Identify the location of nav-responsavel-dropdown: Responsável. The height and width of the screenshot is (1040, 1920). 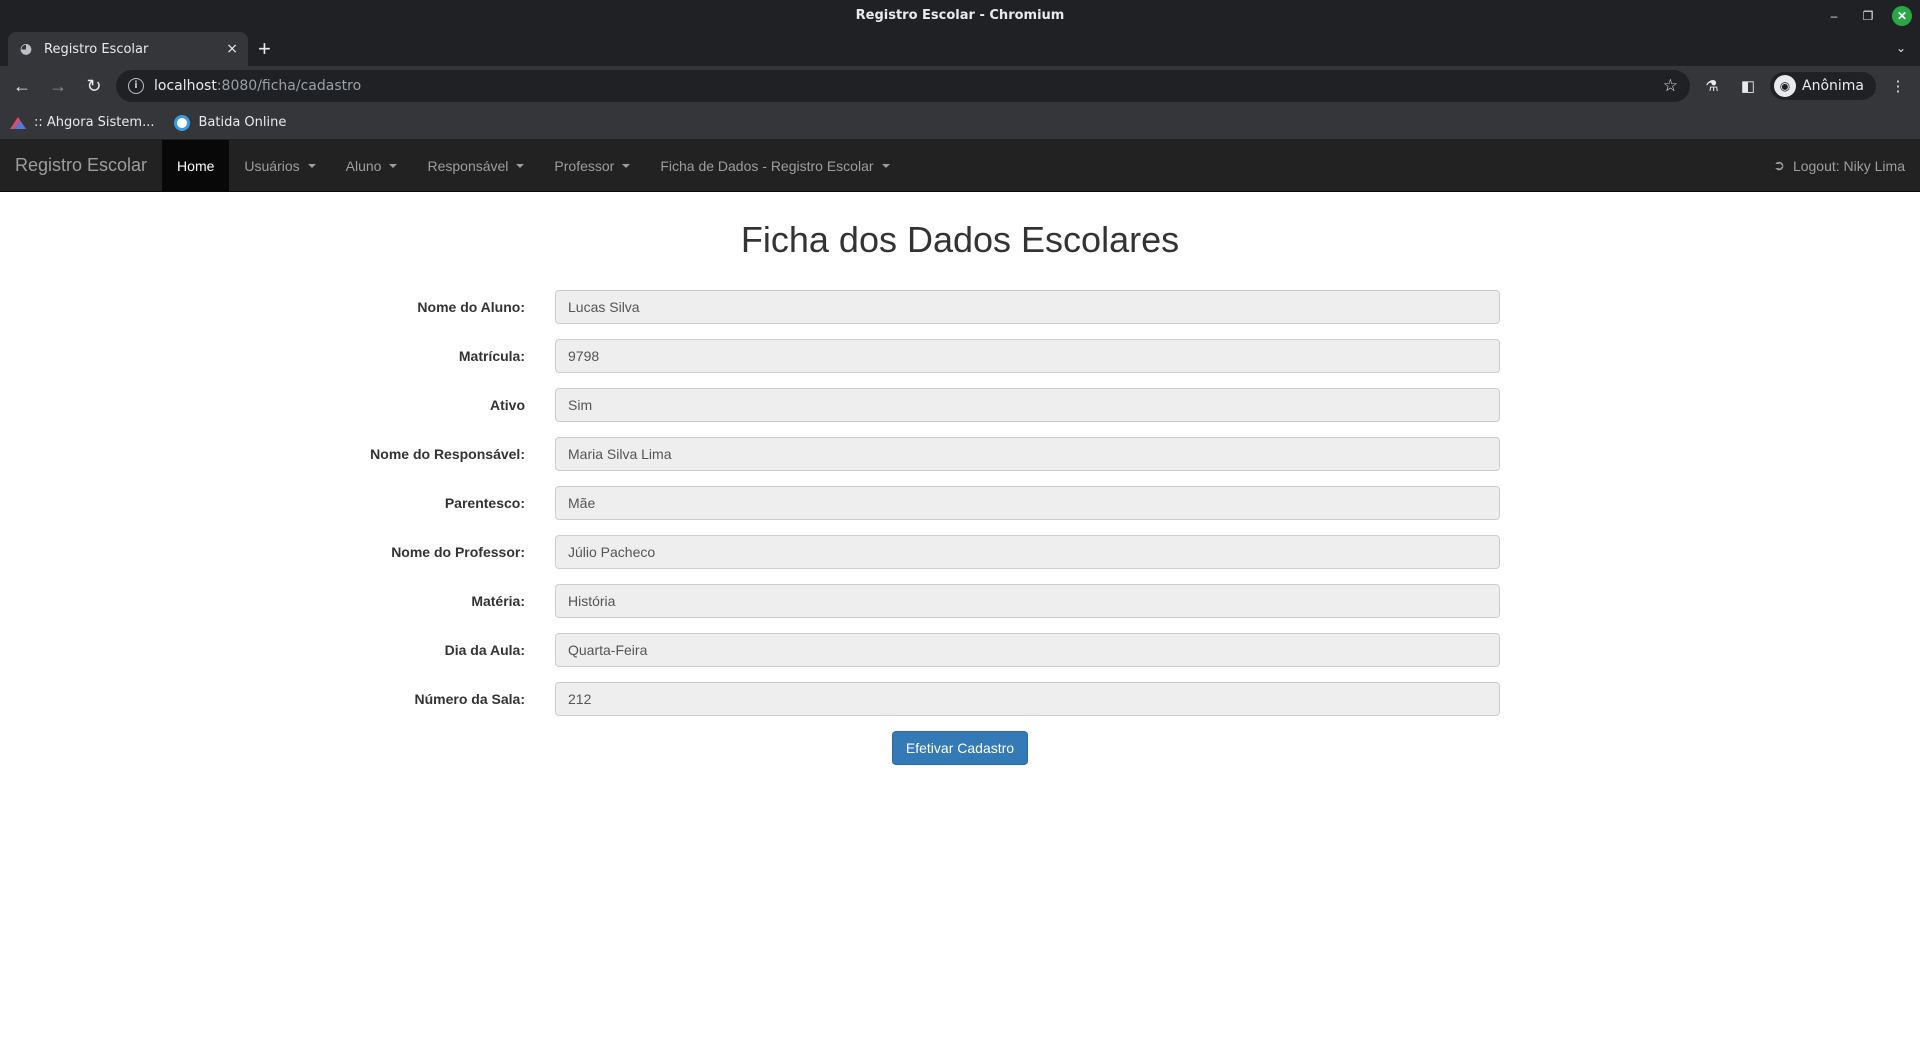
(475, 165).